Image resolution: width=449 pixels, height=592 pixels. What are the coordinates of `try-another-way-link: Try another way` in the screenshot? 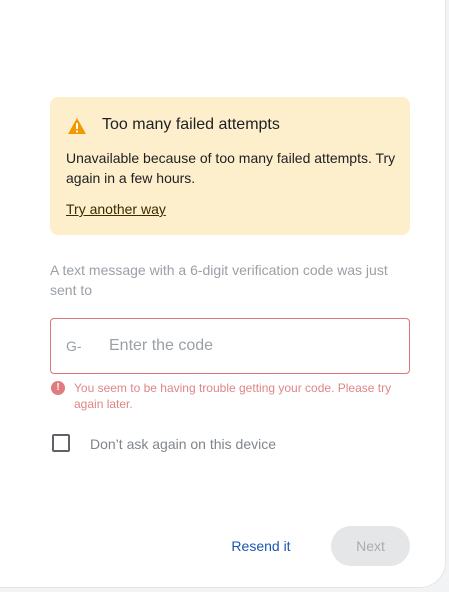 It's located at (116, 209).